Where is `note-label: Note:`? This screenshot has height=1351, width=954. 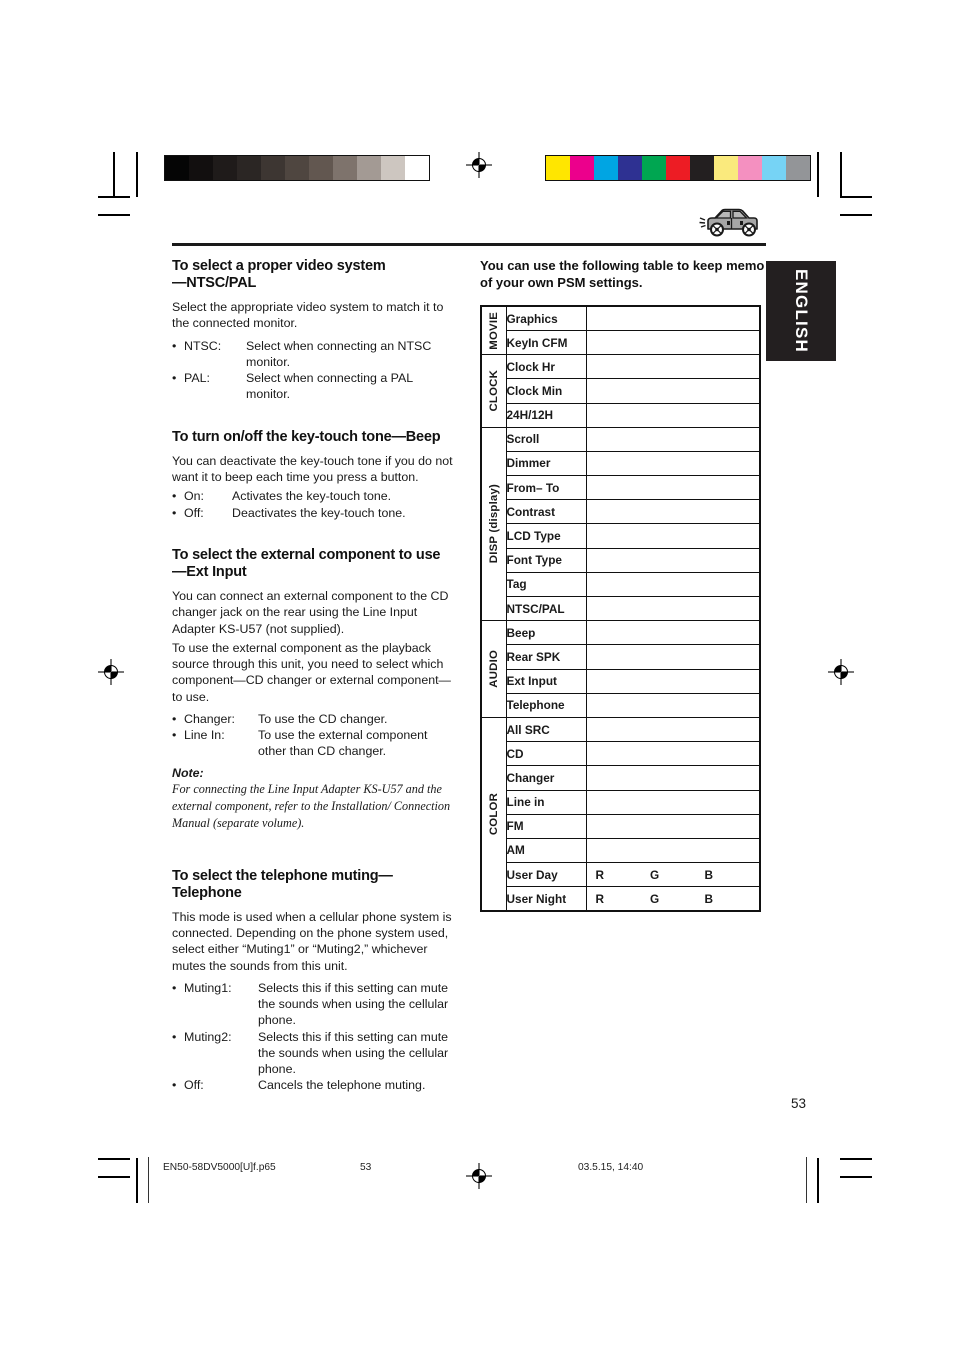
note-label: Note: is located at coordinates (188, 772).